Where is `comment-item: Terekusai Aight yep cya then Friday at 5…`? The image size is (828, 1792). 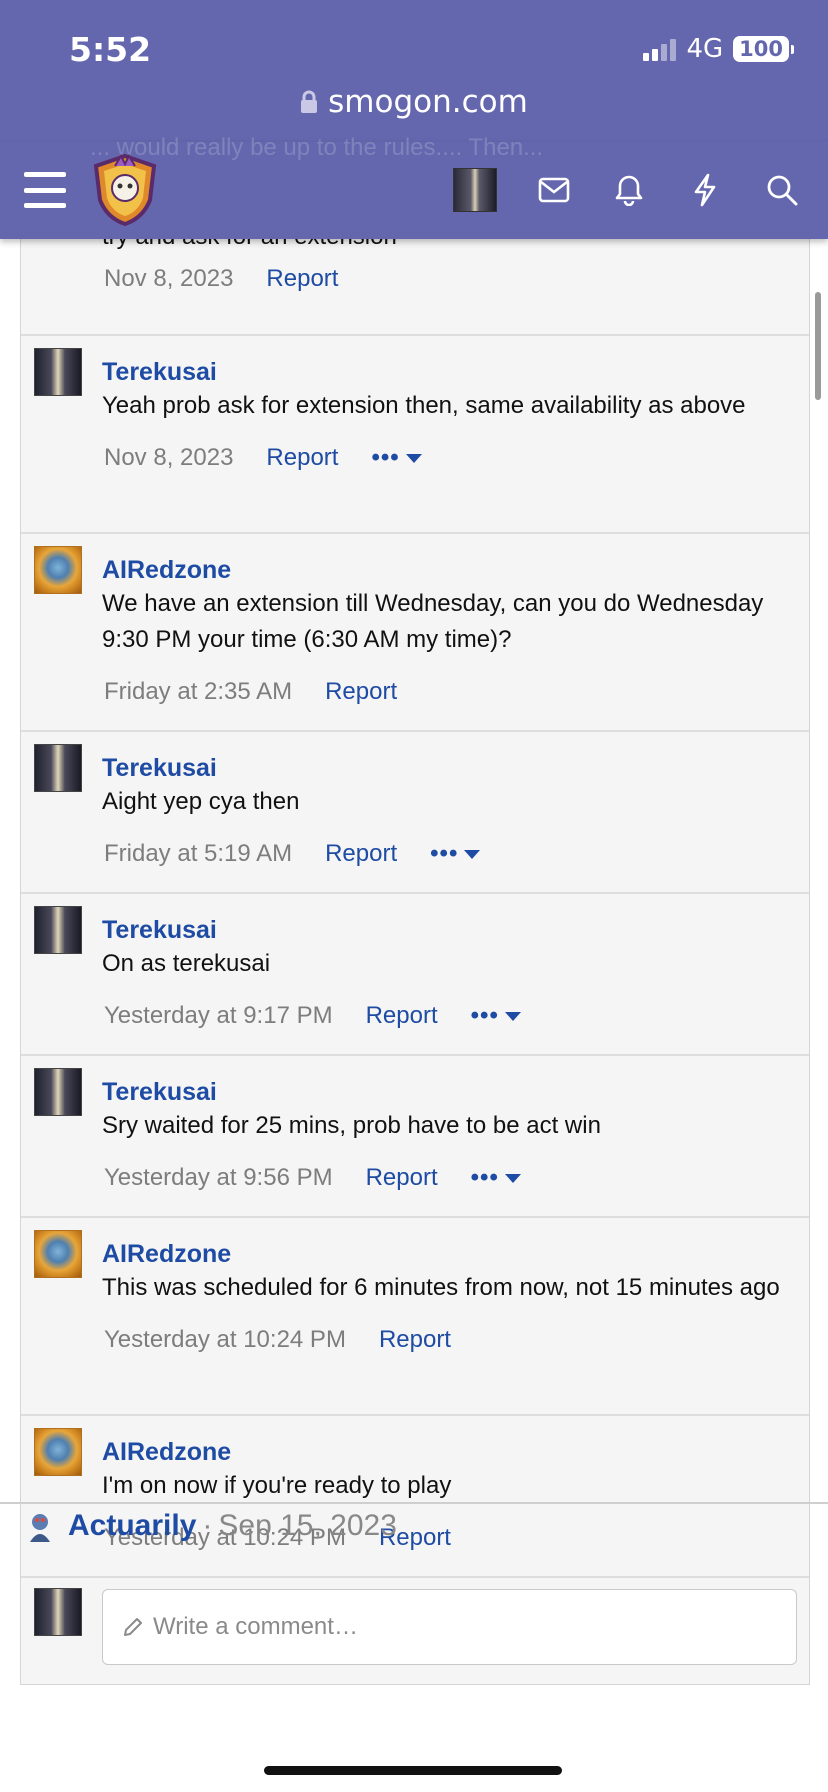 comment-item: Terekusai Aight yep cya then Friday at 5… is located at coordinates (415, 813).